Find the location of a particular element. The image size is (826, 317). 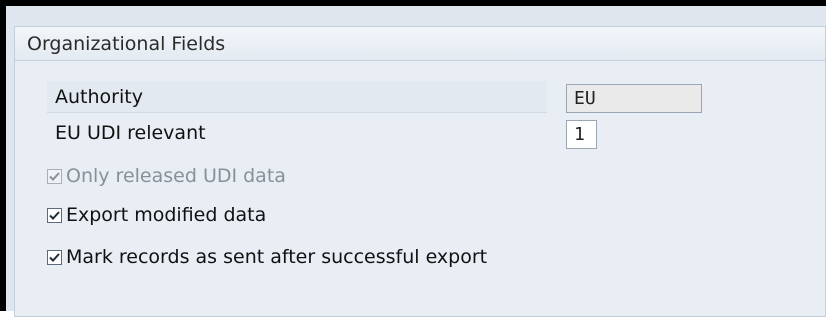

checkbox-only-released-udi-data: Only released UDI data is located at coordinates (166, 176).